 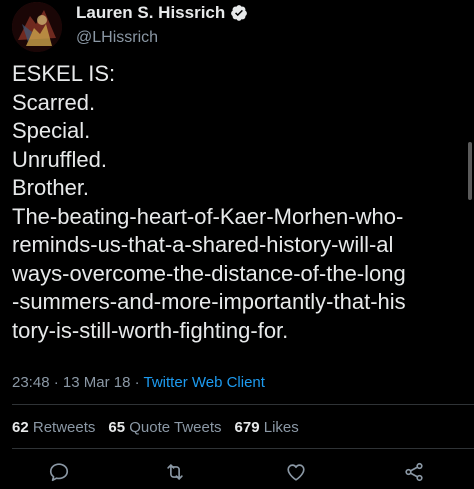 What do you see at coordinates (20, 427) in the screenshot?
I see `retweets-count: 62` at bounding box center [20, 427].